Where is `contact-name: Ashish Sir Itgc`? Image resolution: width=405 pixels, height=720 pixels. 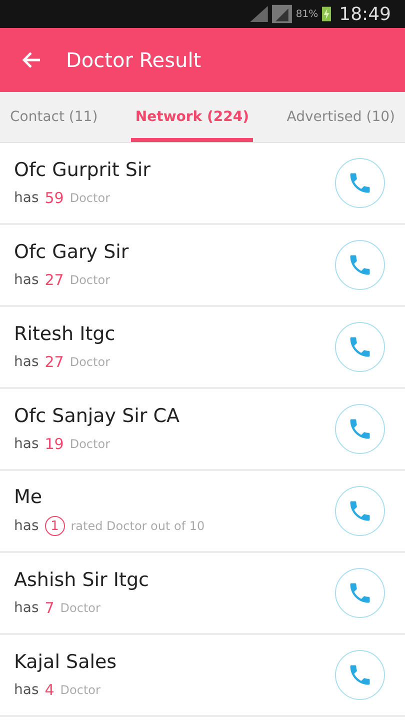 contact-name: Ashish Sir Itgc is located at coordinates (81, 580).